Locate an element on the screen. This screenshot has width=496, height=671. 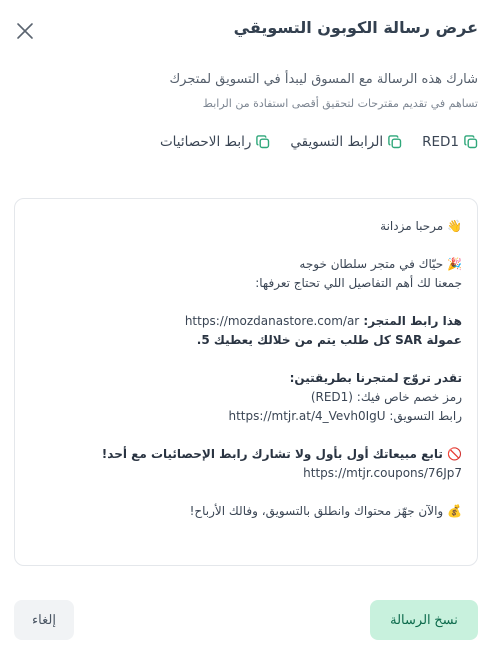
party-popper-icon: 🎉 is located at coordinates (454, 264).